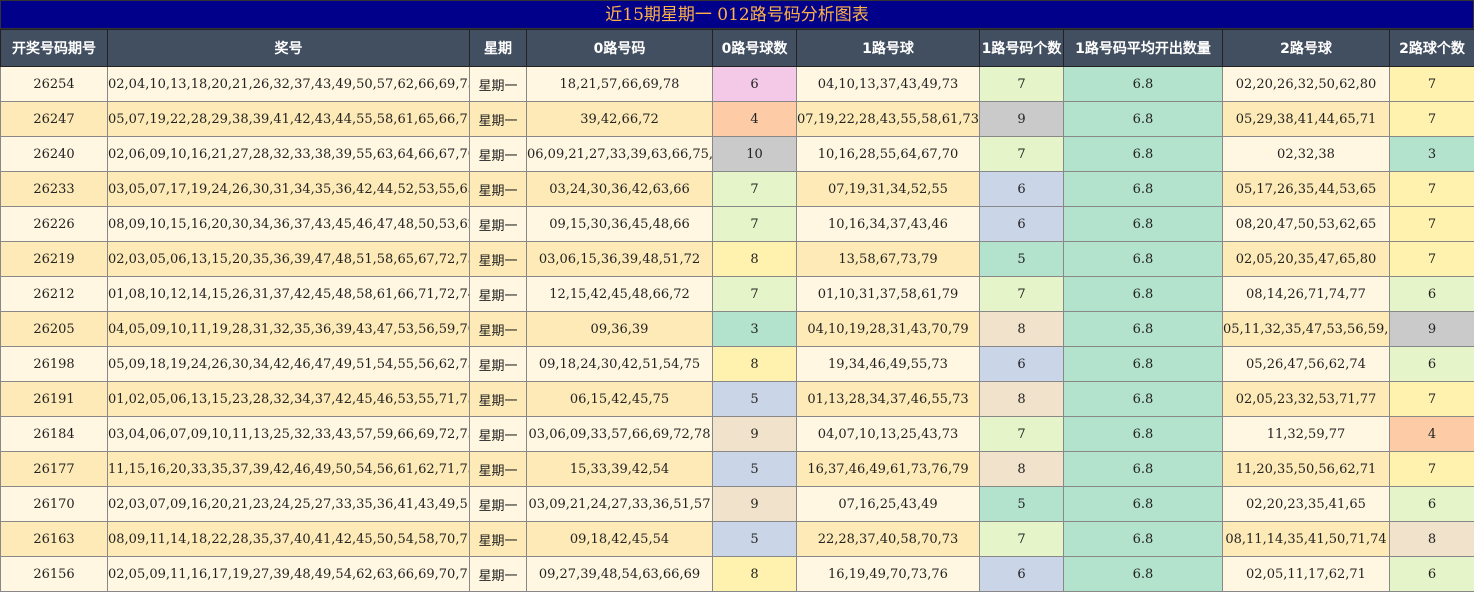 The width and height of the screenshot is (1474, 592). What do you see at coordinates (1306, 189) in the screenshot?
I see `cell-r2-numbers: 05,17,26,35,44,53,65` at bounding box center [1306, 189].